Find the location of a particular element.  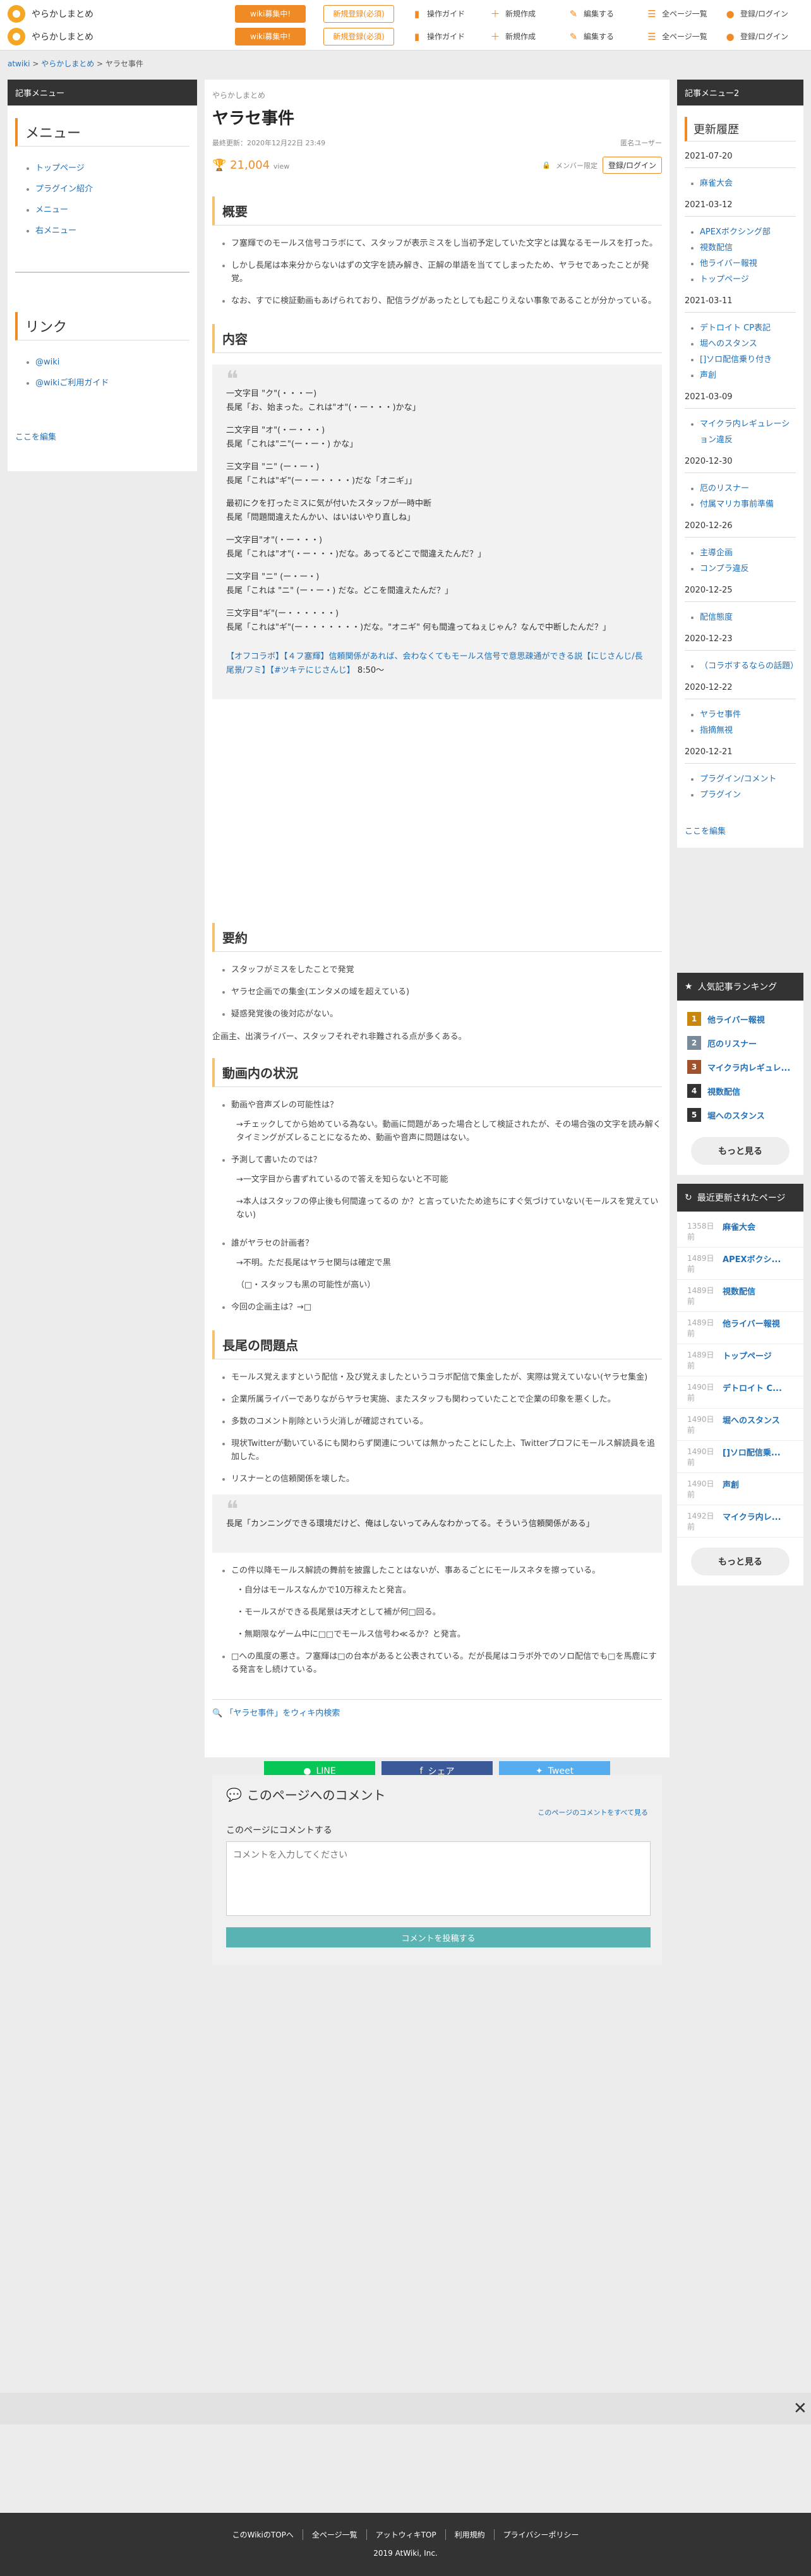

update-item-link: APEXボクシング部 is located at coordinates (736, 232).